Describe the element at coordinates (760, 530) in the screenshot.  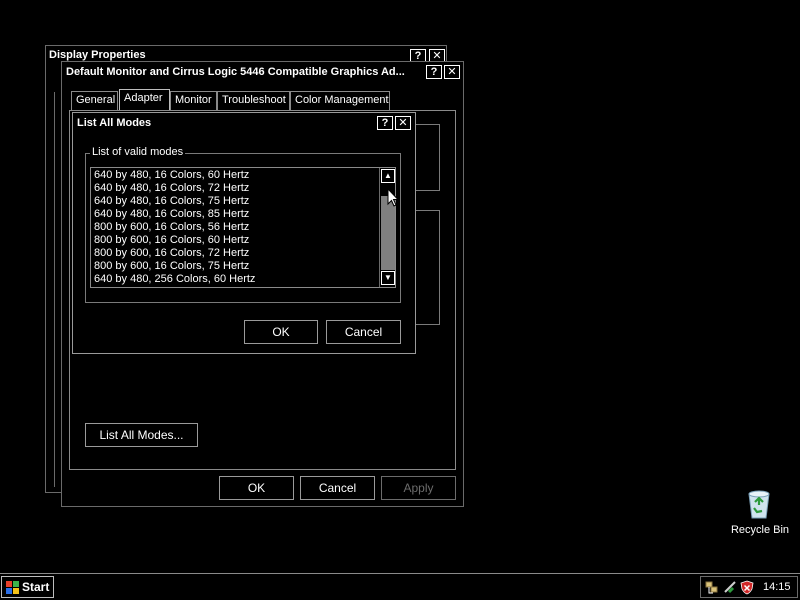
I see `recycle-bin-label: Recycle Bin` at that location.